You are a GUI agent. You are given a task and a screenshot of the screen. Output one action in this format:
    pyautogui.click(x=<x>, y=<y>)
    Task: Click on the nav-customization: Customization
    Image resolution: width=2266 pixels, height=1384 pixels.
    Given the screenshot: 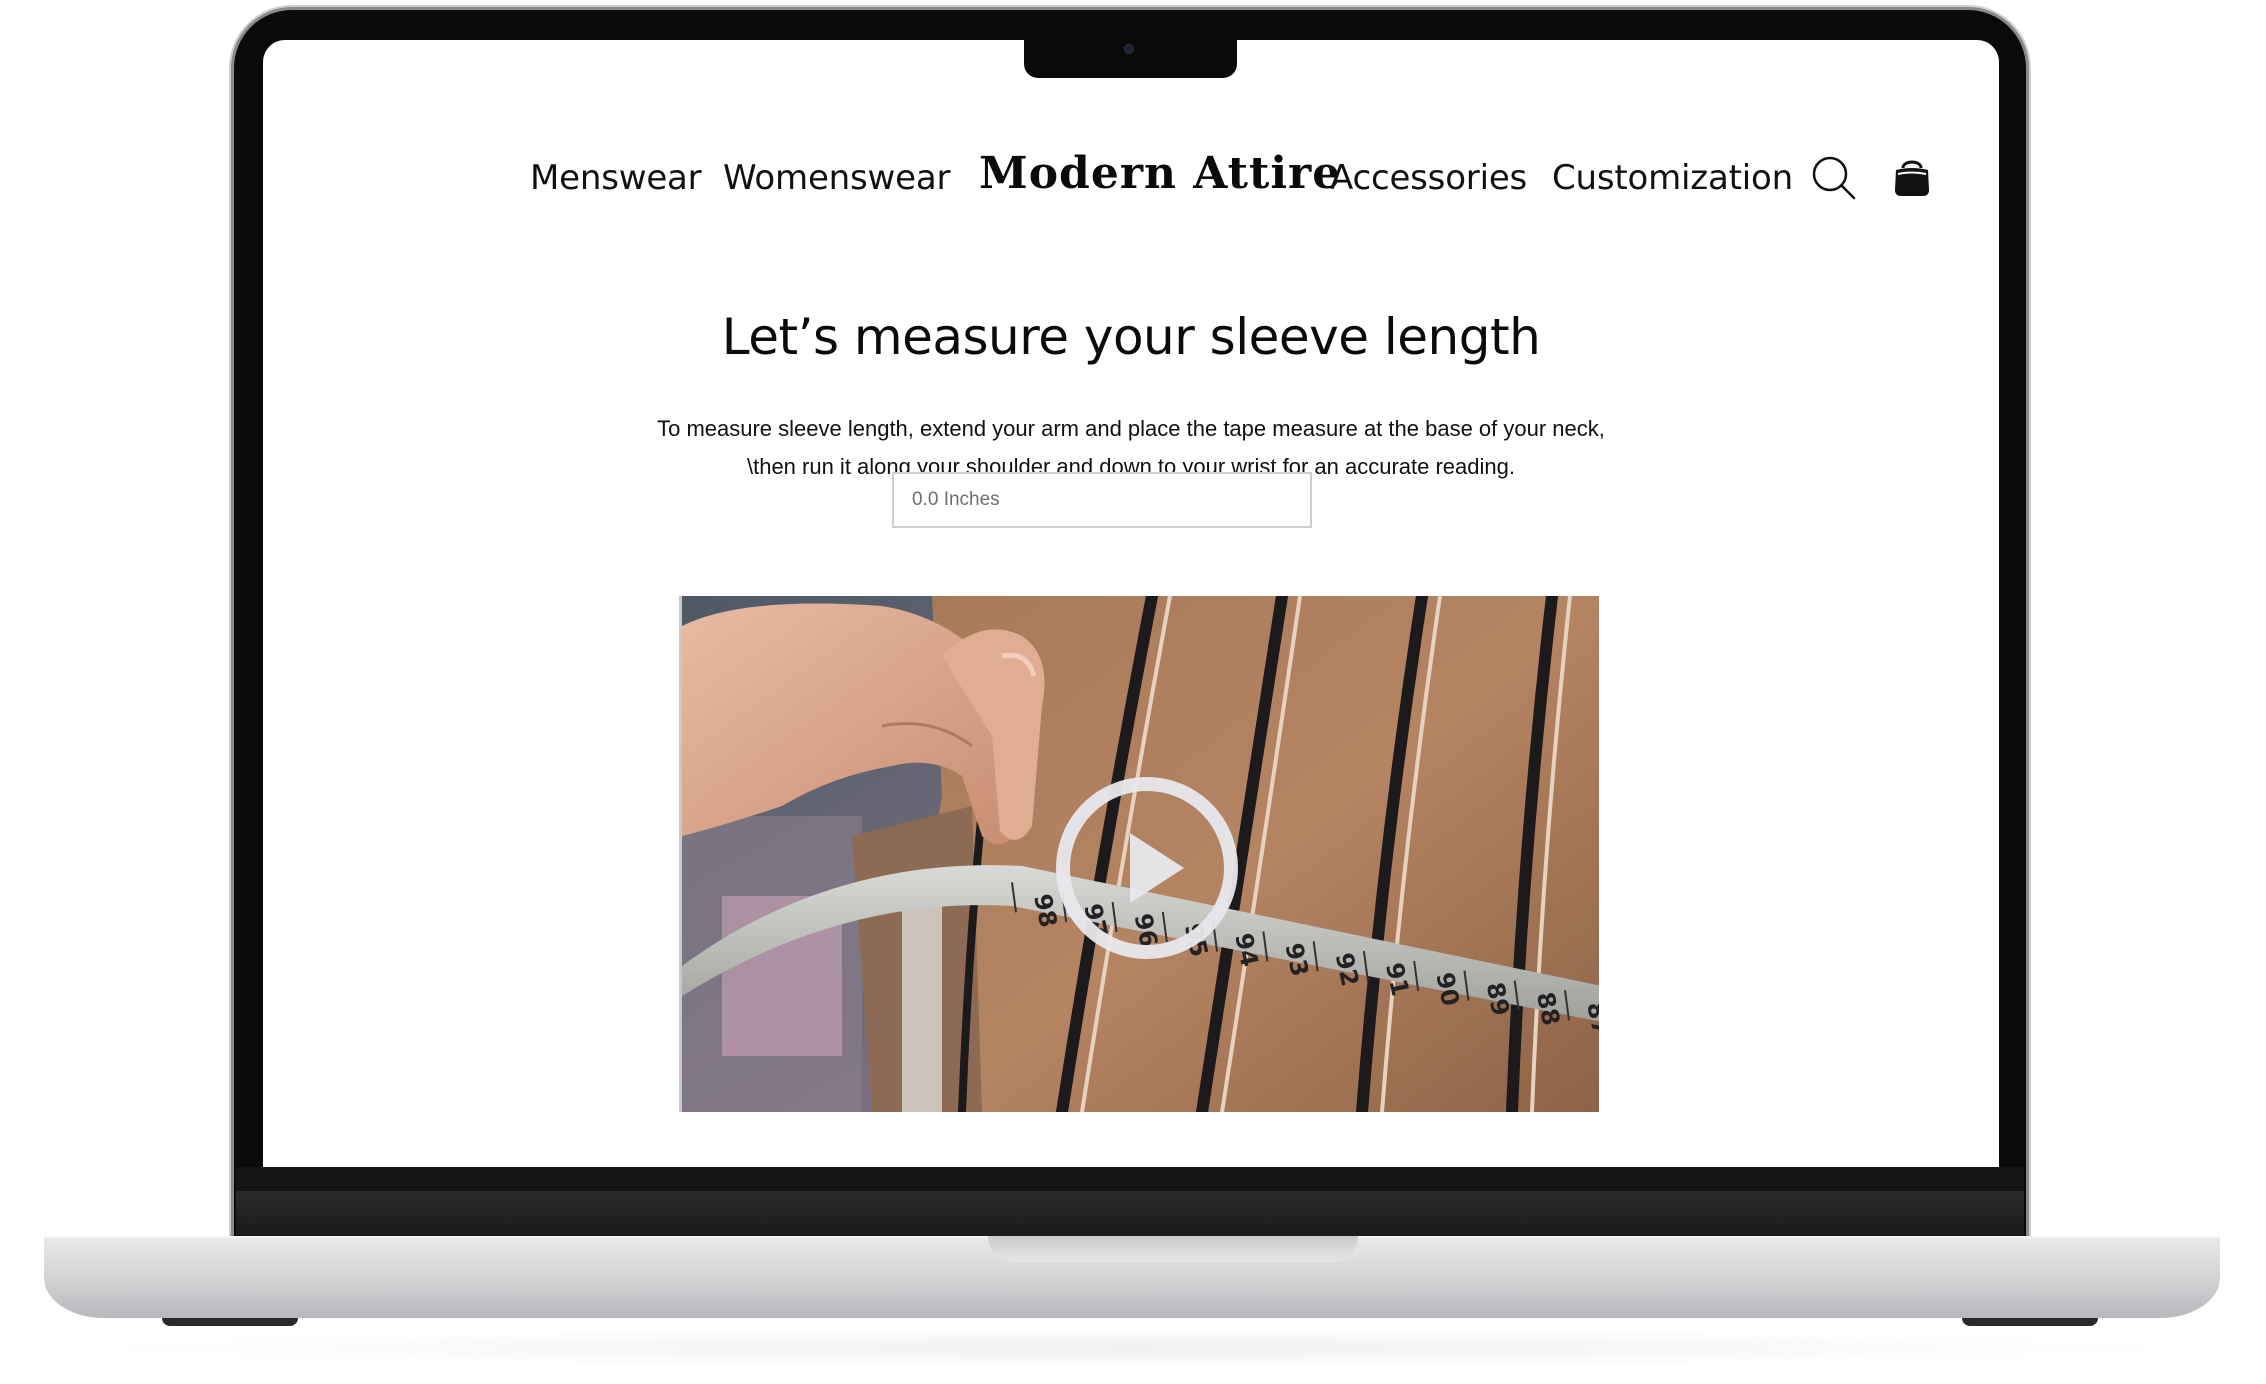 What is the action you would take?
    pyautogui.click(x=1672, y=178)
    